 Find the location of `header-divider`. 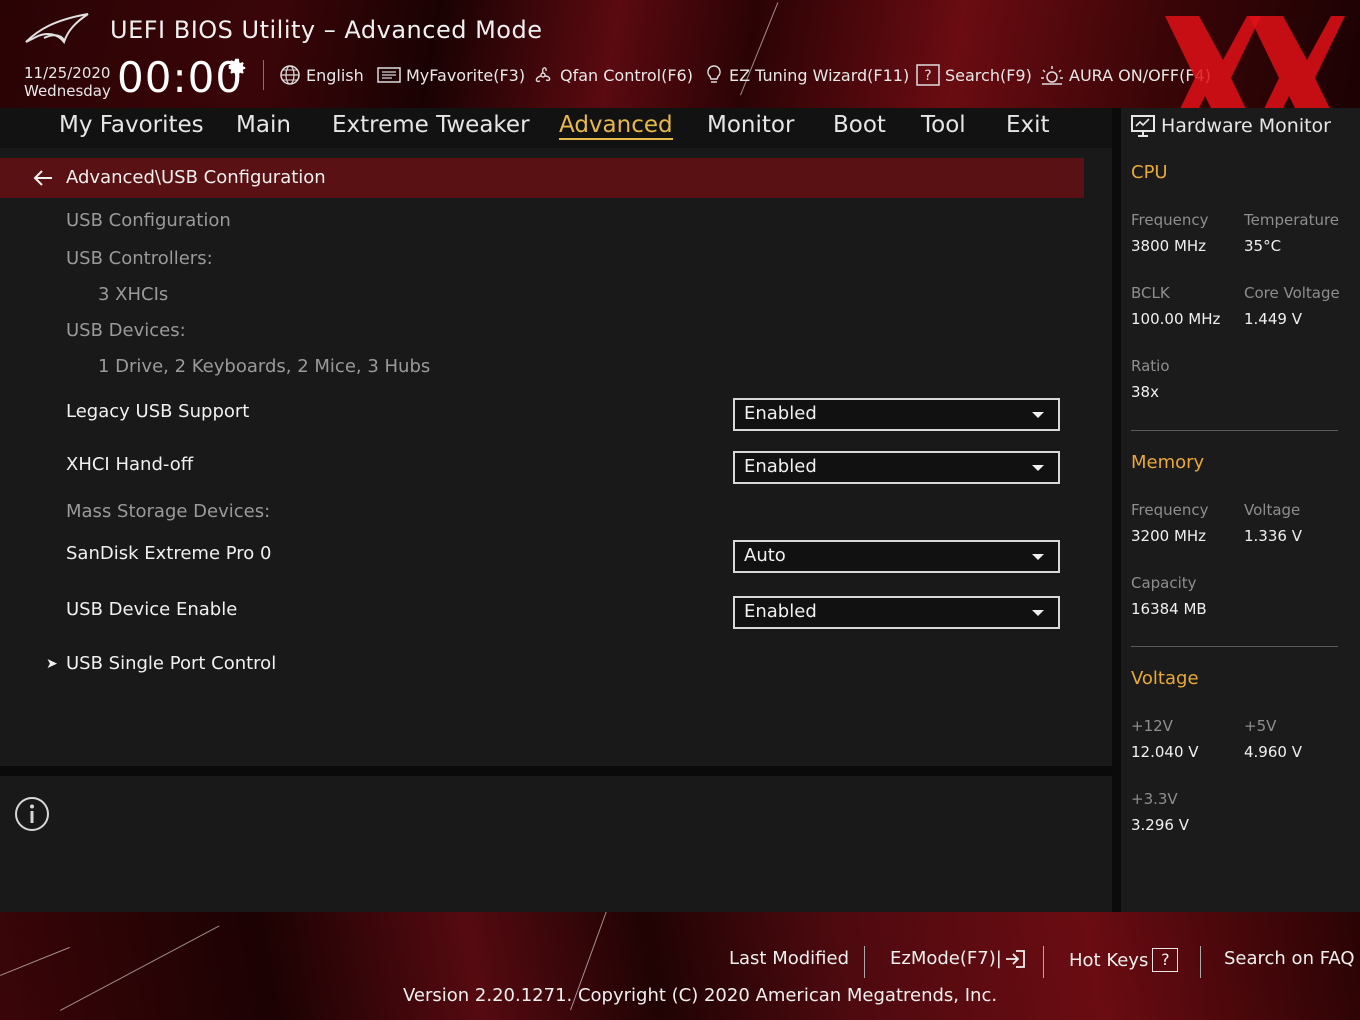

header-divider is located at coordinates (263, 75).